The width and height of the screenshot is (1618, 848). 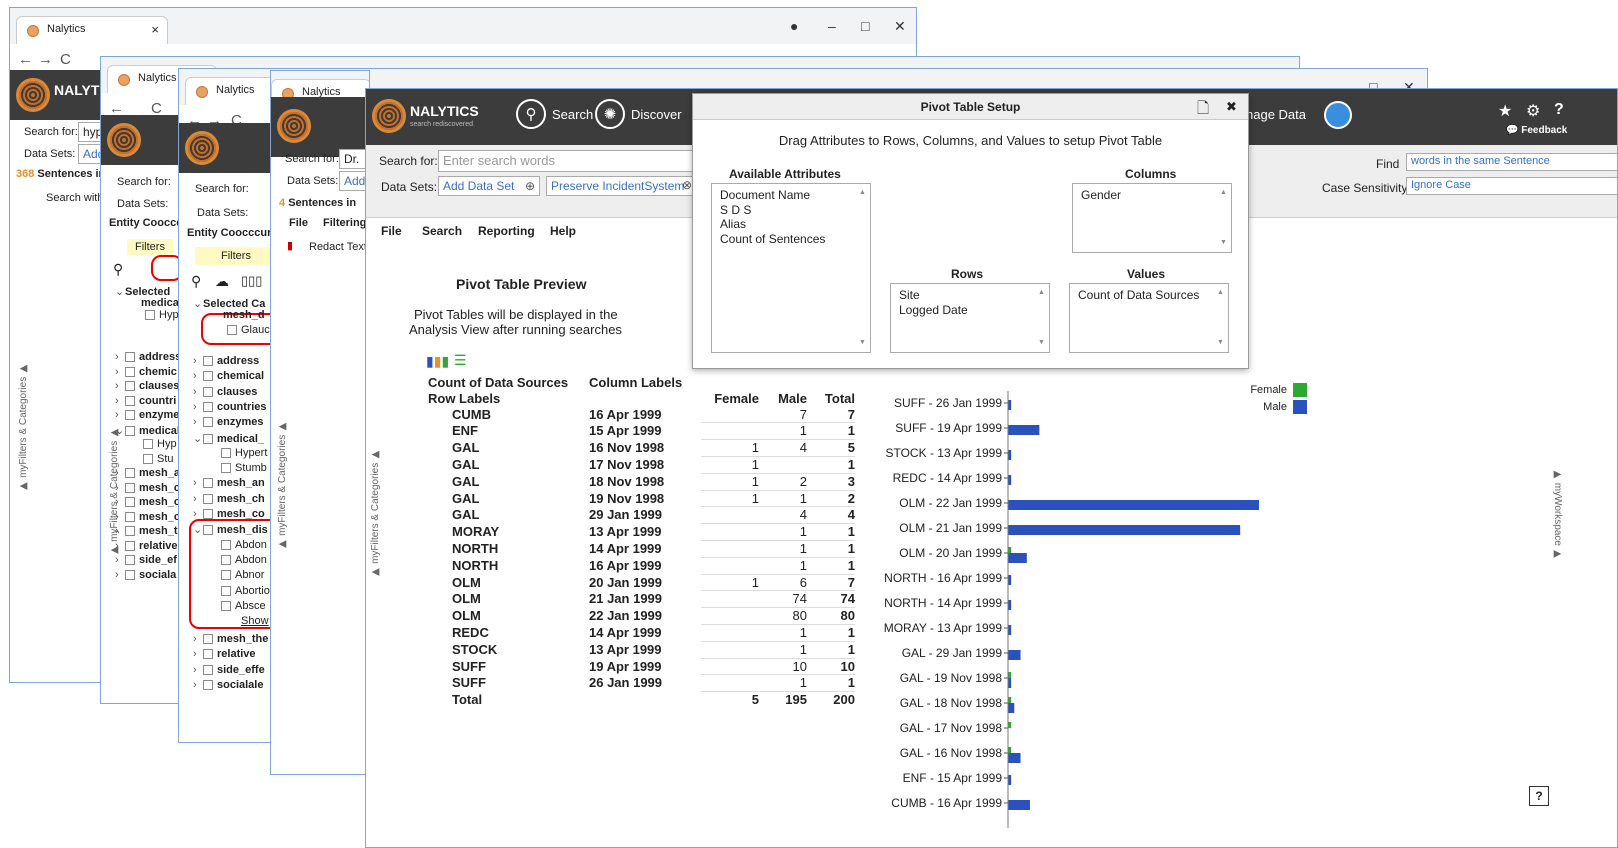 What do you see at coordinates (234, 233) in the screenshot?
I see `entity-cooccurrence-tab: Entity Coocccurre` at bounding box center [234, 233].